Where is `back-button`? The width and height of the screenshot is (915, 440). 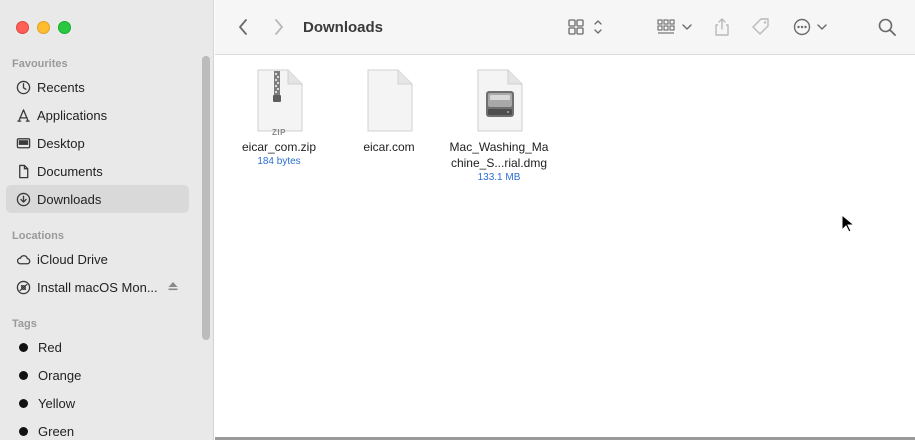 back-button is located at coordinates (243, 27).